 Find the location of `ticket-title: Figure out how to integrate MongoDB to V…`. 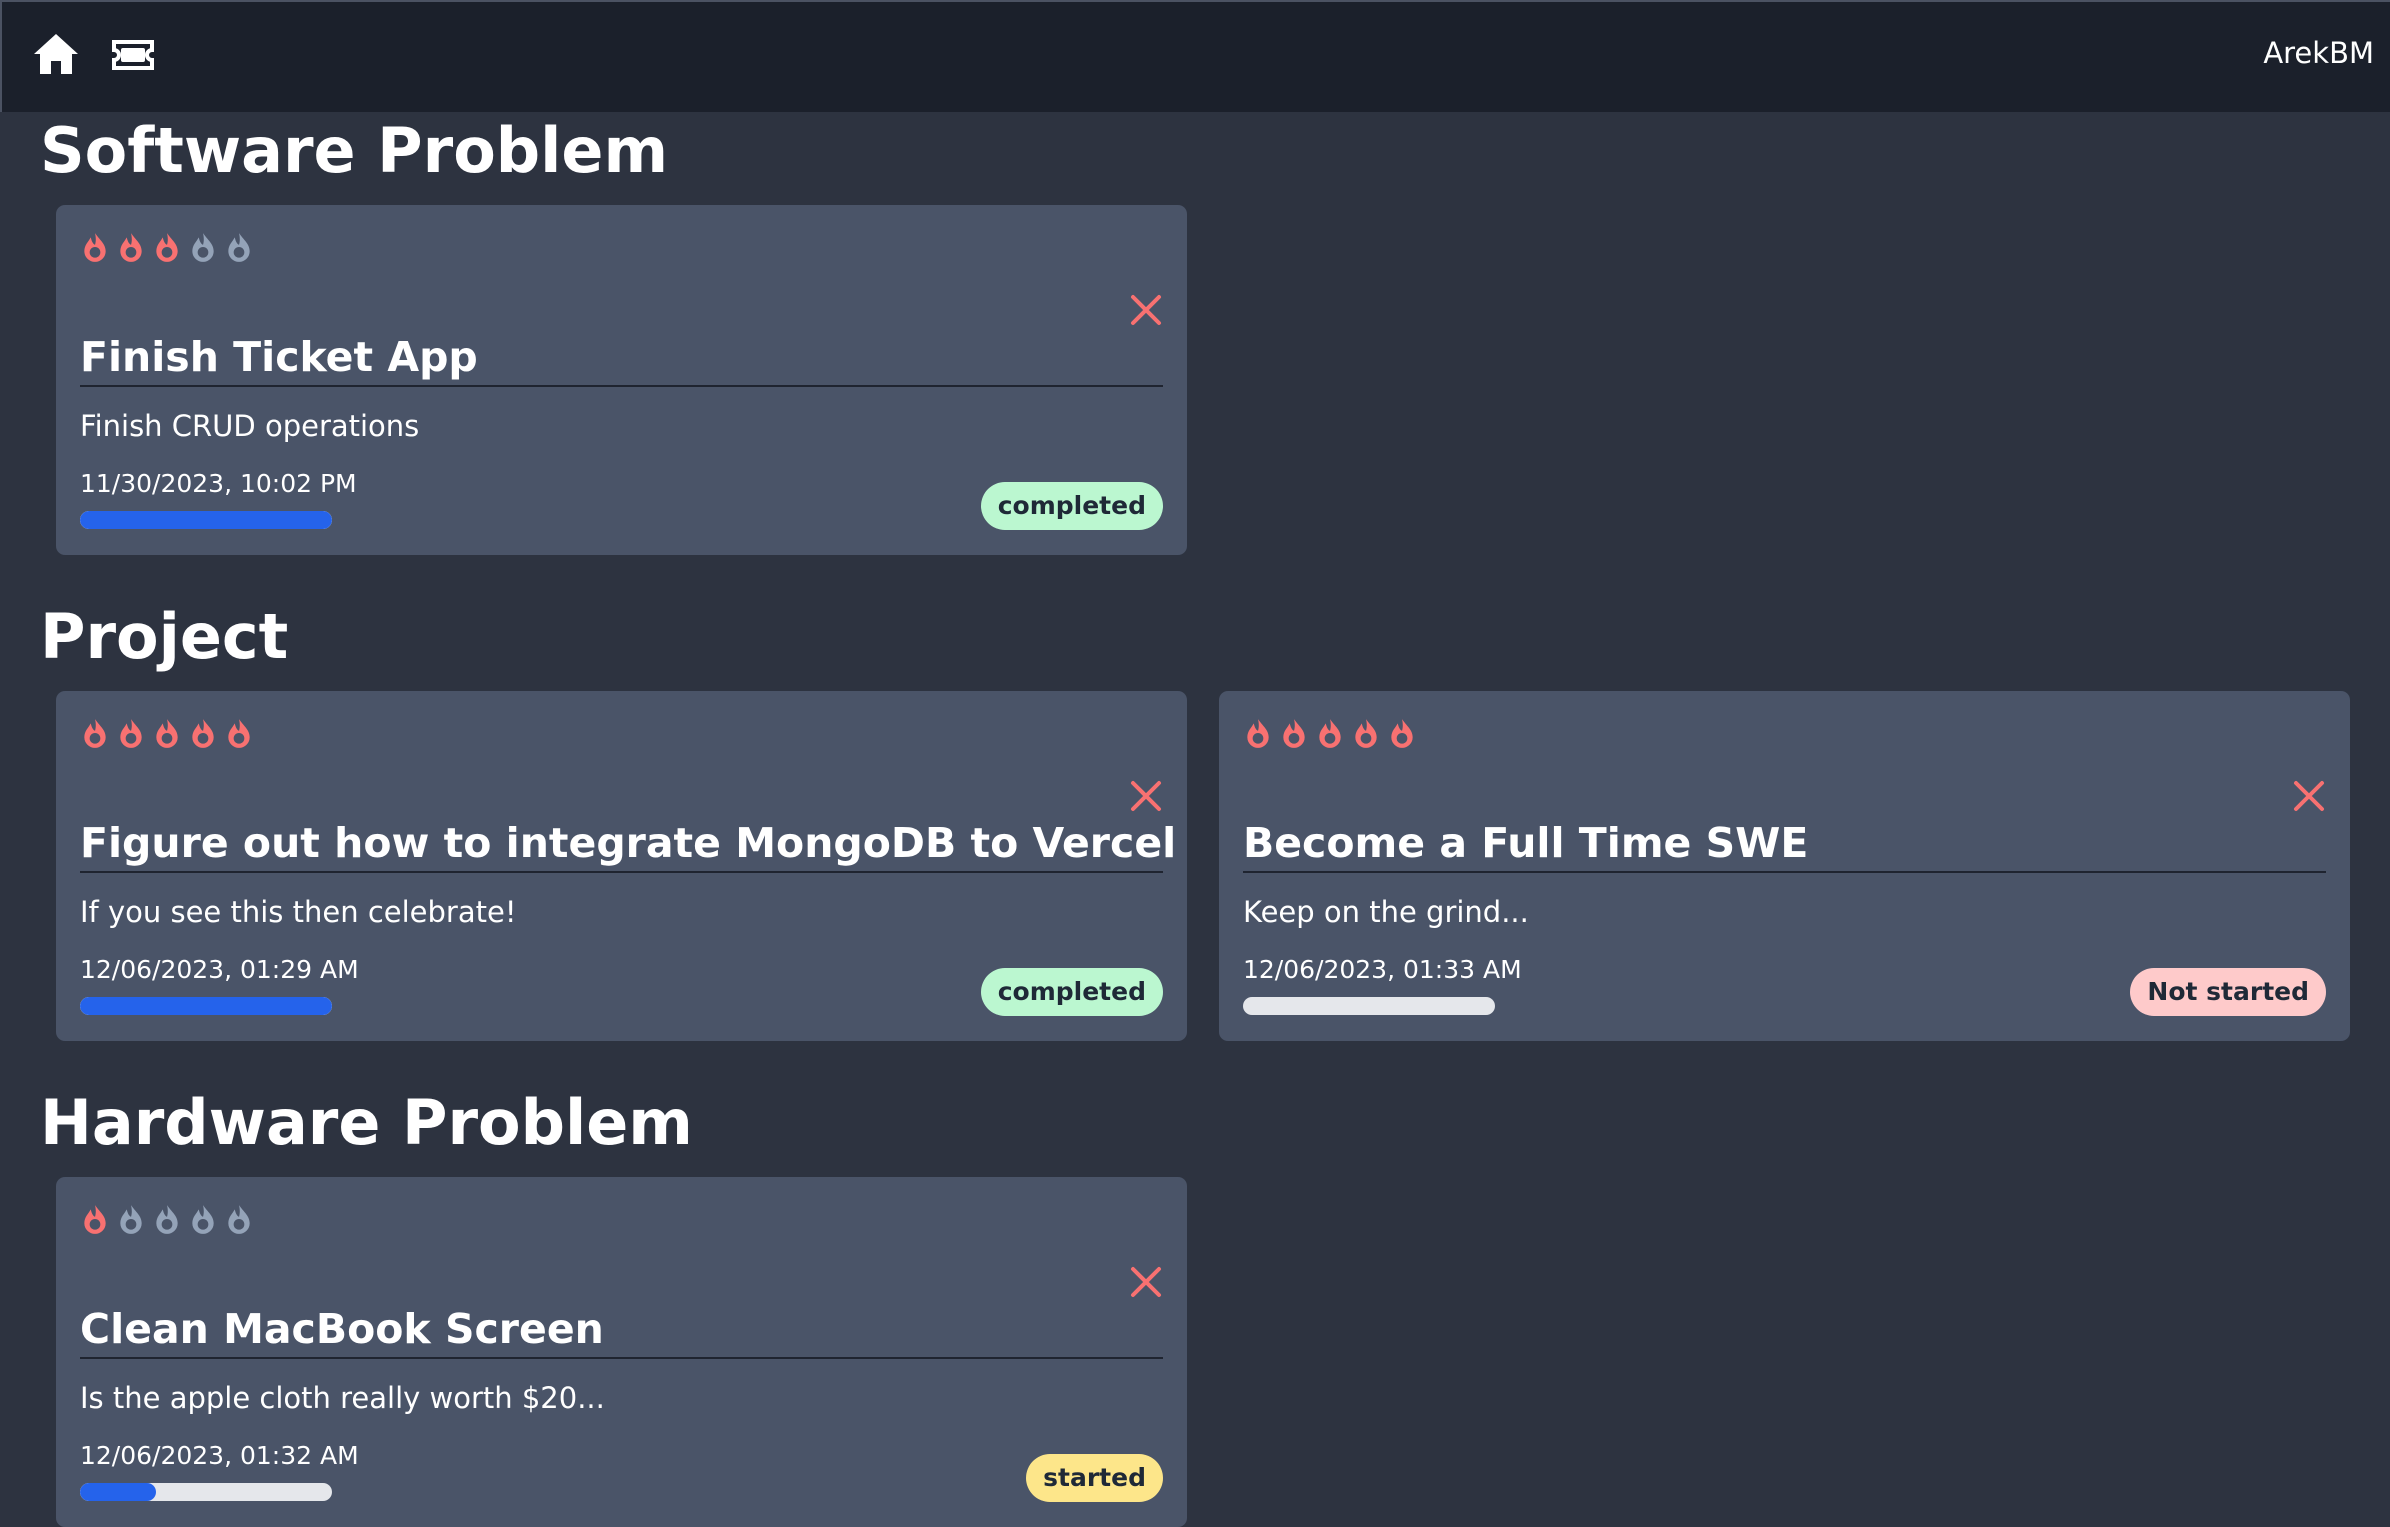

ticket-title: Figure out how to integrate MongoDB to V… is located at coordinates (628, 846).